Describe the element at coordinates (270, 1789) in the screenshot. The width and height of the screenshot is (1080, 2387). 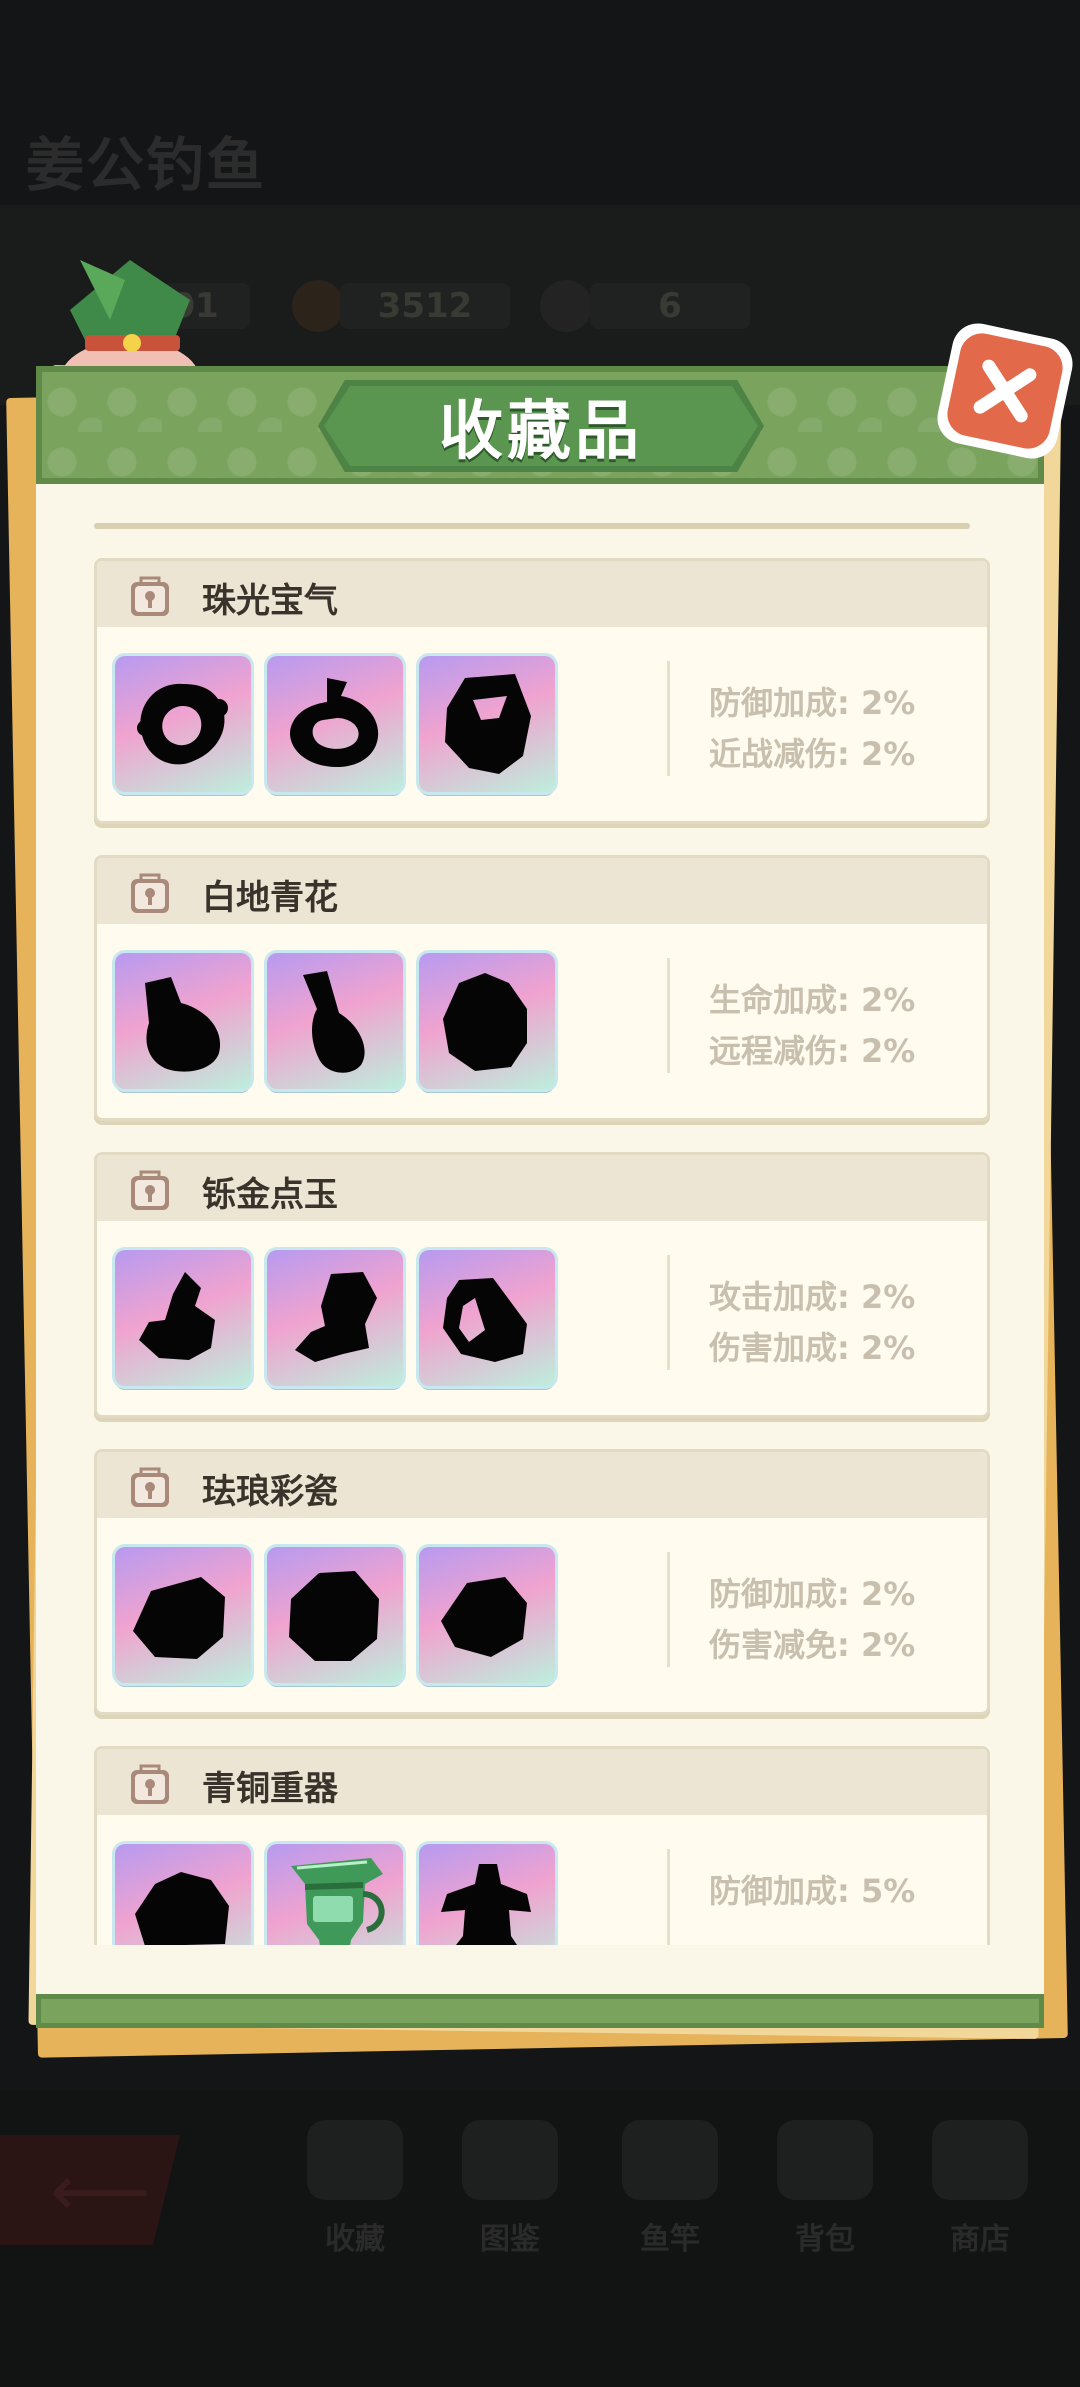
I see `collection-name: 青铜重器` at that location.